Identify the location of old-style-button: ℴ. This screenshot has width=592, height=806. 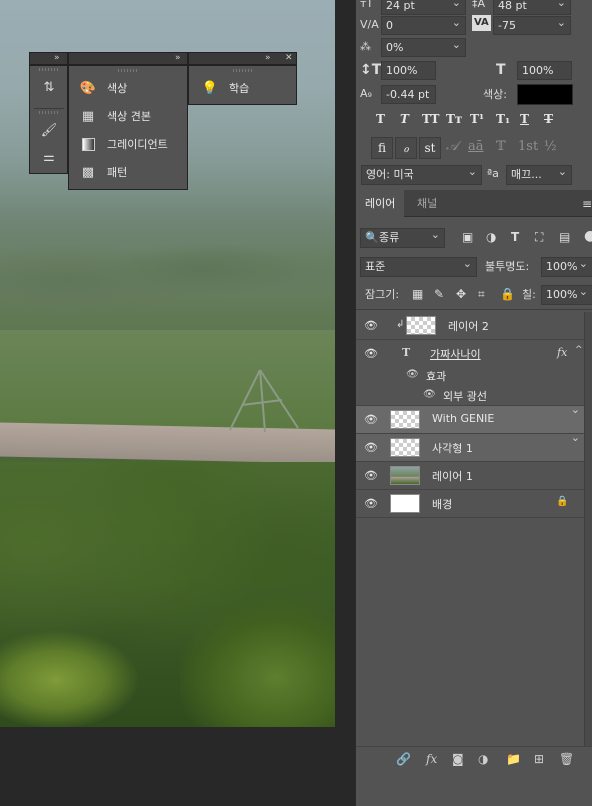
(406, 148).